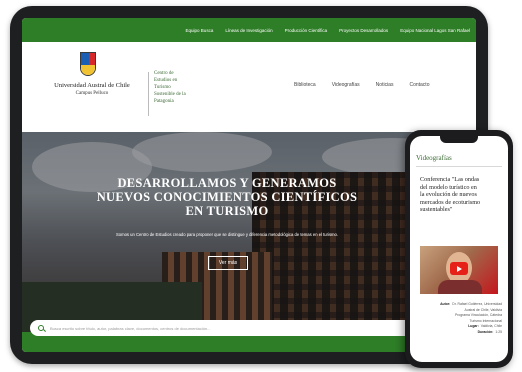 The height and width of the screenshot is (372, 522). I want to click on article-title-line: Conferencia "Las ondas, so click(450, 179).